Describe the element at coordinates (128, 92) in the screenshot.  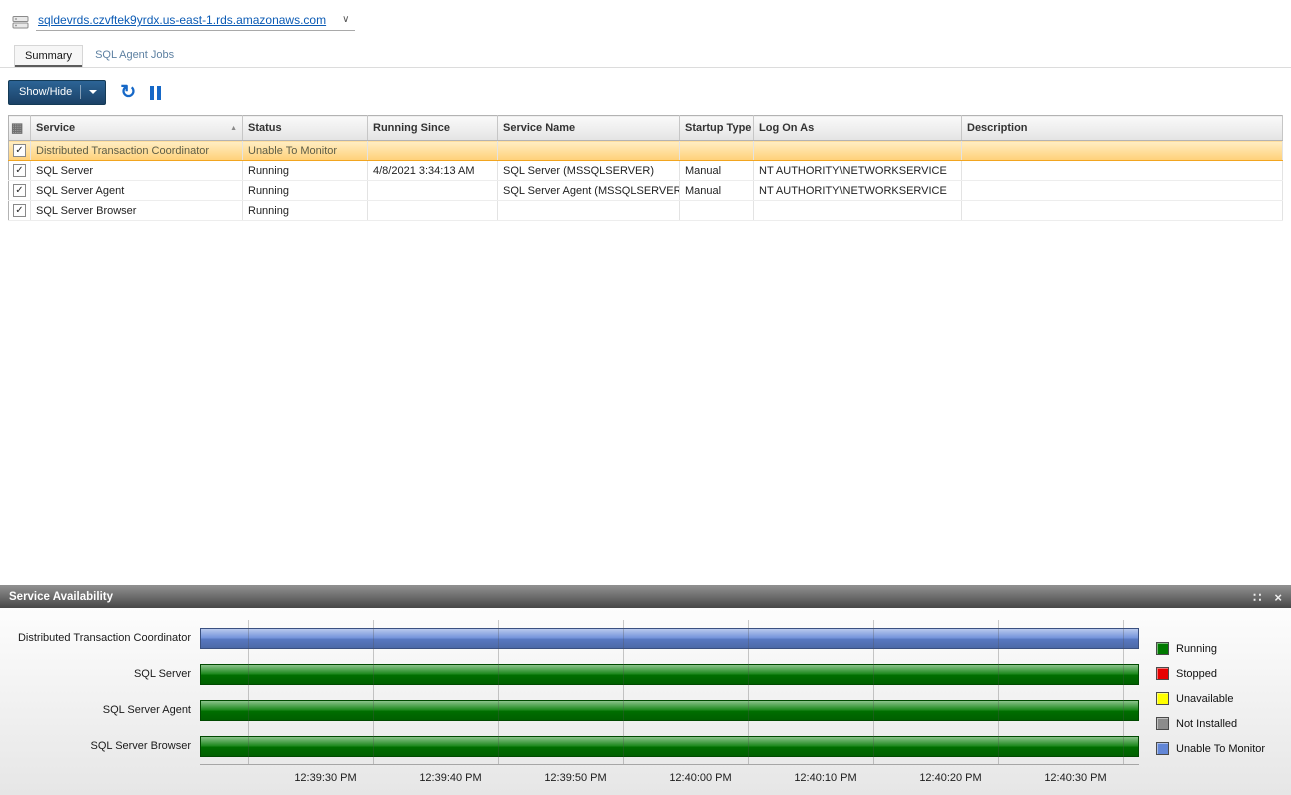
I see `refresh-icon: ↻` at that location.